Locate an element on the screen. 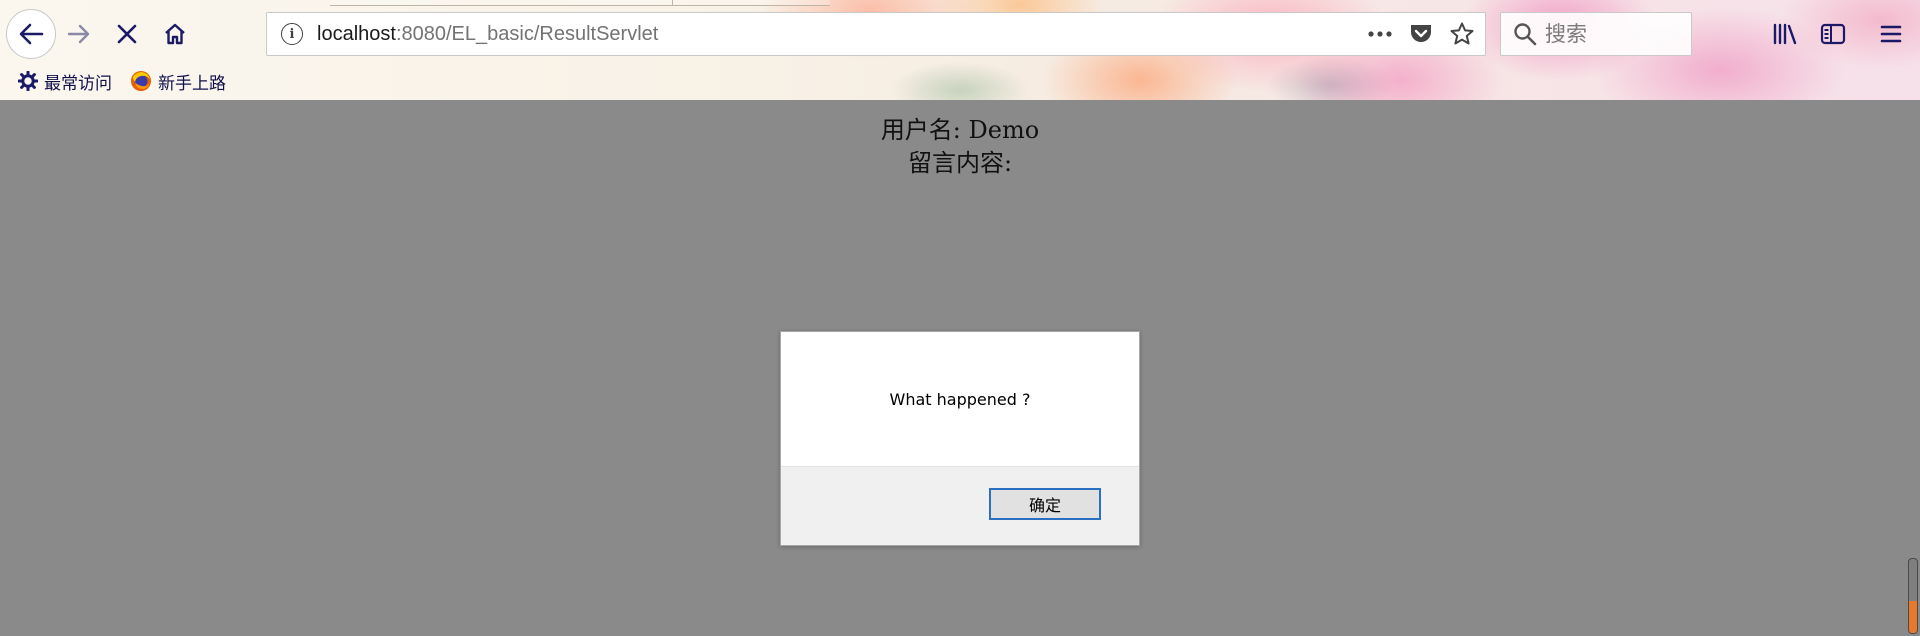 This screenshot has height=636, width=1920. alert-dialog: What happened ? 确定 is located at coordinates (960, 438).